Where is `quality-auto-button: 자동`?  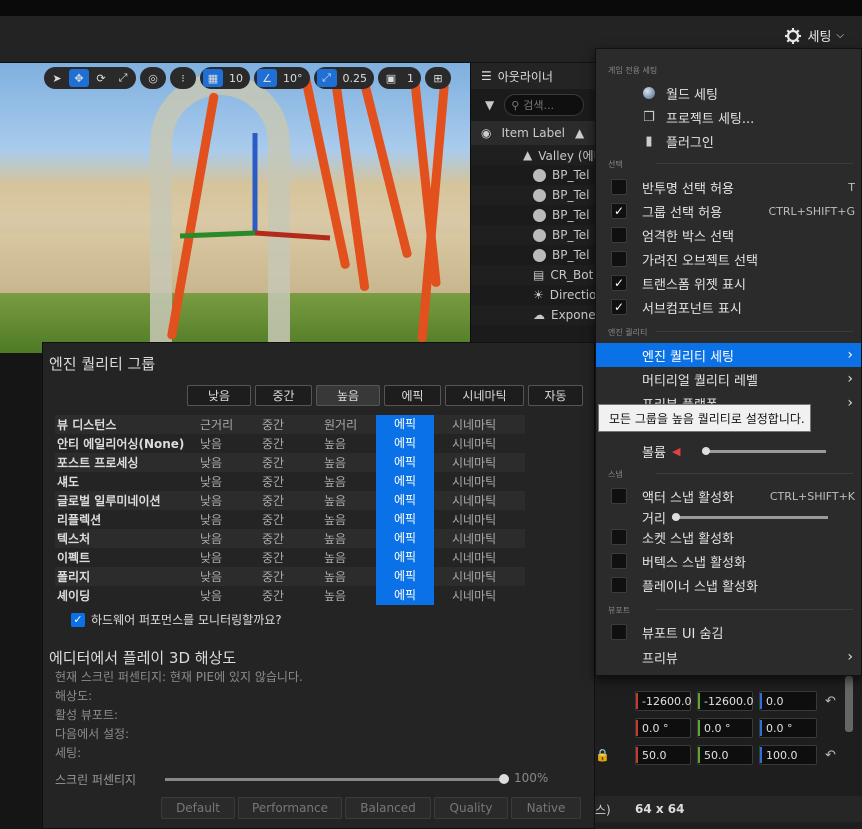
quality-auto-button: 자동 is located at coordinates (555, 395).